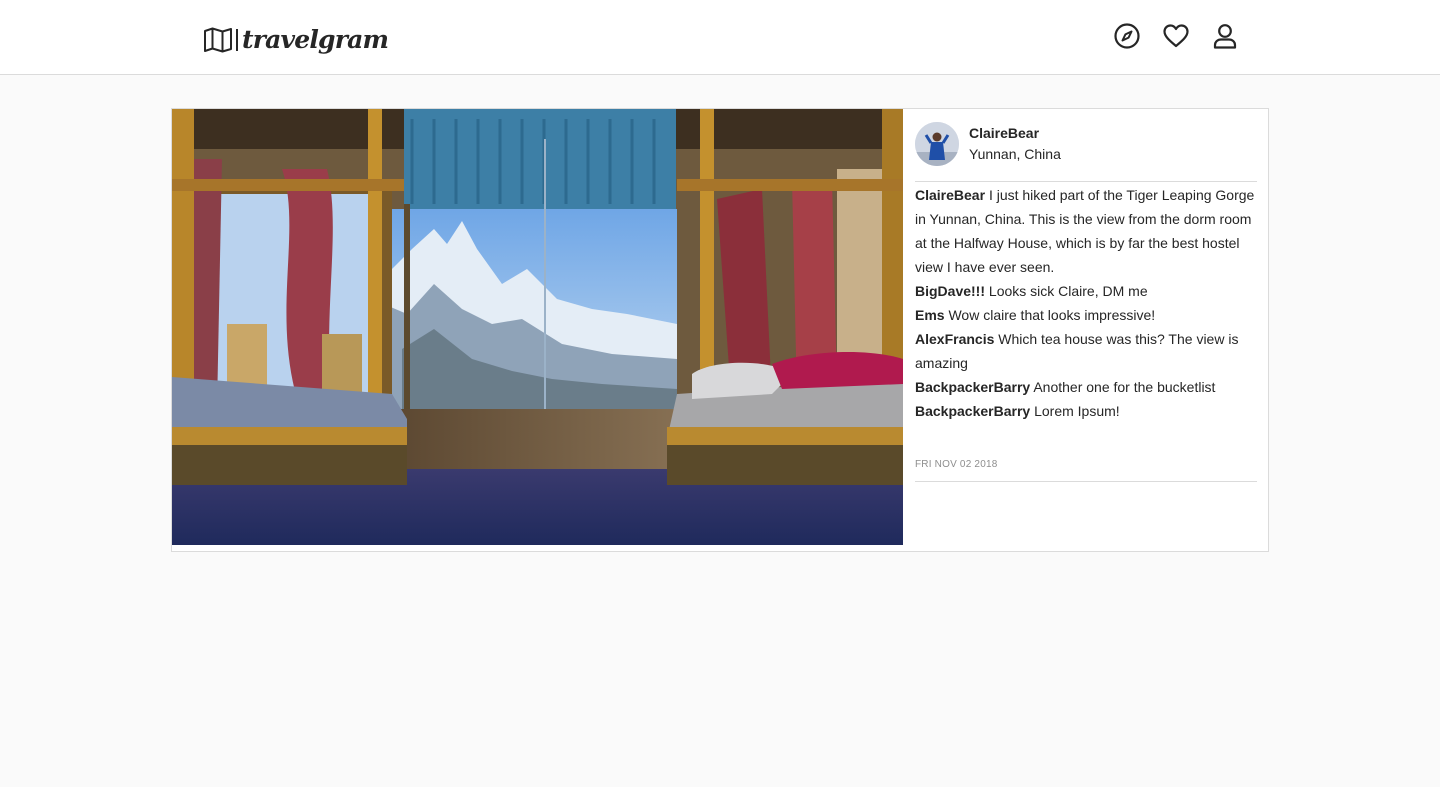 The image size is (1440, 787). What do you see at coordinates (1068, 291) in the screenshot?
I see `comment-text: Looks sick Claire, DM me` at bounding box center [1068, 291].